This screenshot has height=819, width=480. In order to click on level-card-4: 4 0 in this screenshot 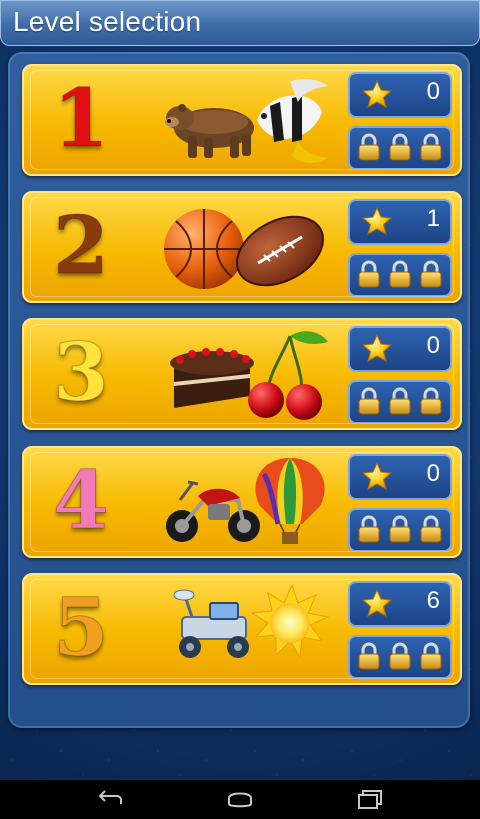, I will do `click(242, 502)`.